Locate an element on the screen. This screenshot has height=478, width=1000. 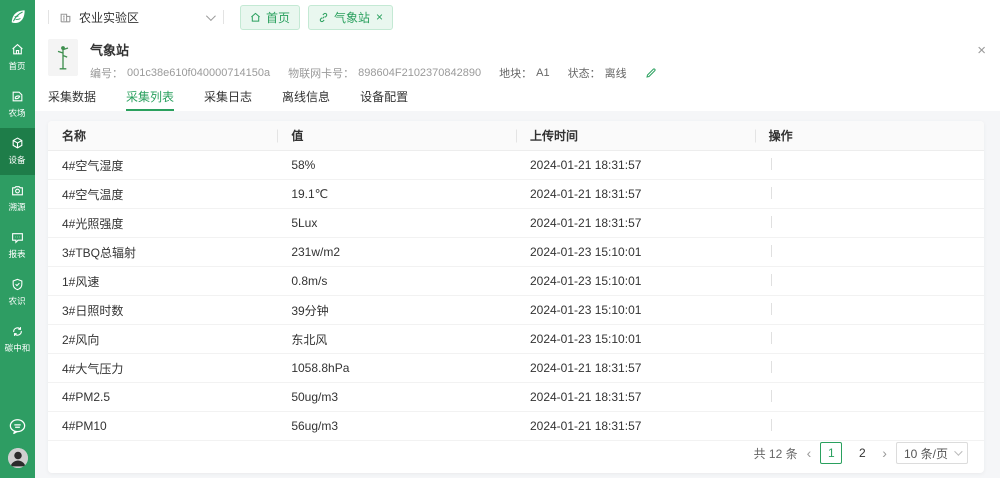
home-icon is located at coordinates (17, 49).